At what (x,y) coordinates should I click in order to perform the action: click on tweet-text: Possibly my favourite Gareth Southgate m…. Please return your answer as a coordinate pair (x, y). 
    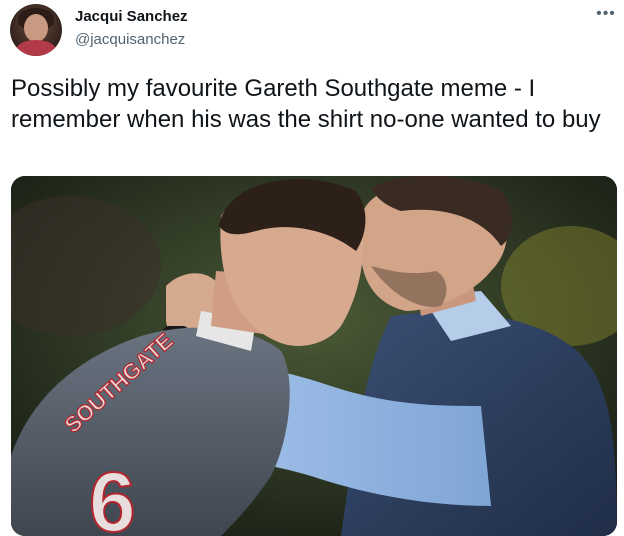
    Looking at the image, I should click on (306, 104).